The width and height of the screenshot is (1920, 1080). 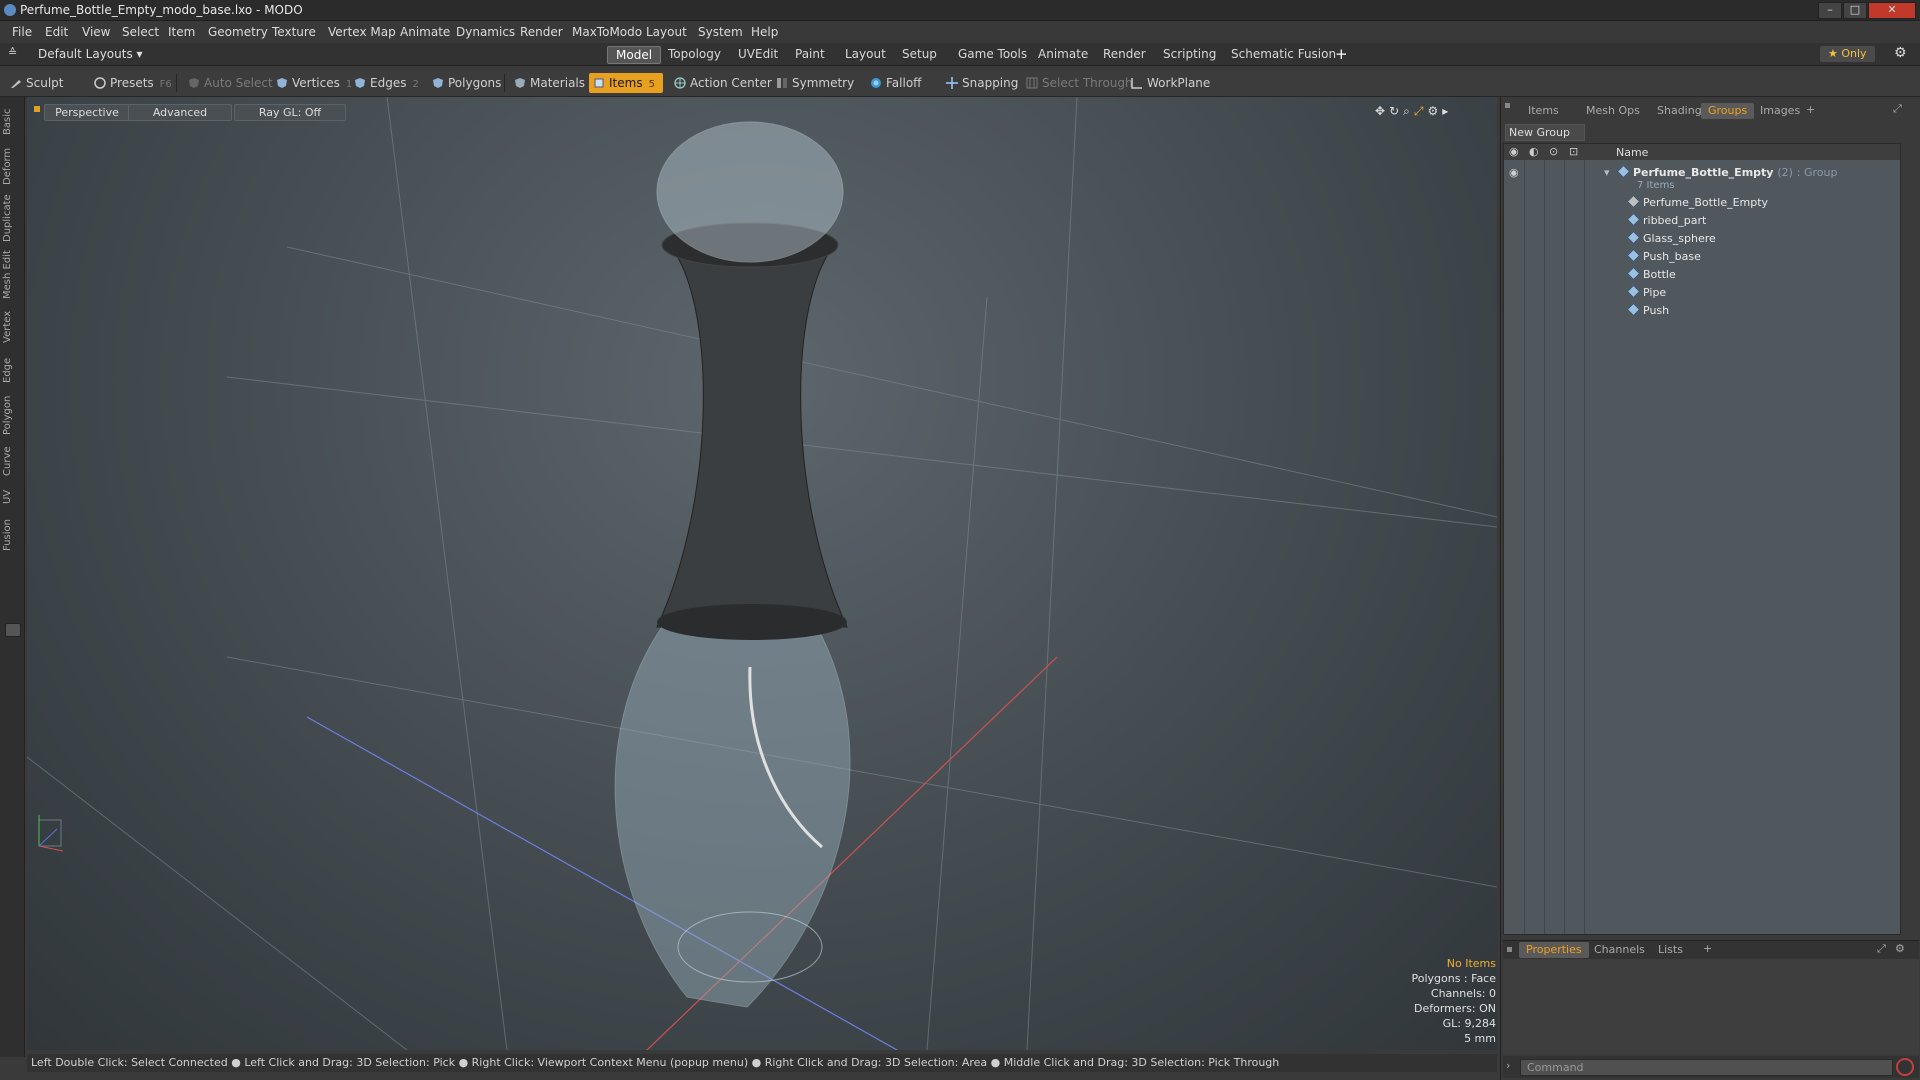 What do you see at coordinates (12, 370) in the screenshot?
I see `side-tab-edge: Edge` at bounding box center [12, 370].